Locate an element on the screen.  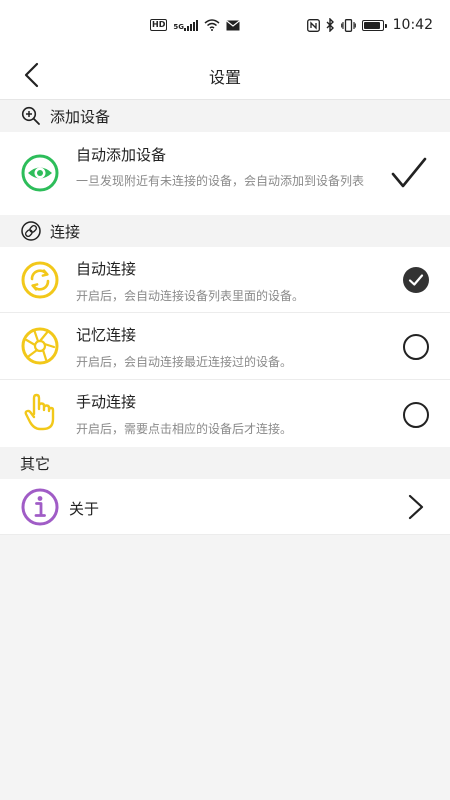
setting-row-about: 关于 is located at coordinates (225, 507).